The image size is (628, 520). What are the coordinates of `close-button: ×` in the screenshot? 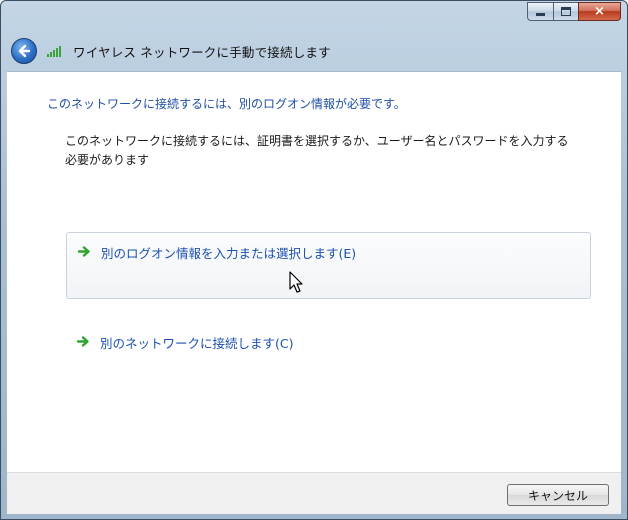 It's located at (599, 11).